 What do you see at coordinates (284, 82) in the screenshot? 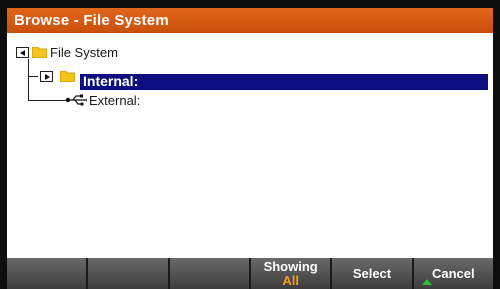
I see `tree-item-internal-highlight` at bounding box center [284, 82].